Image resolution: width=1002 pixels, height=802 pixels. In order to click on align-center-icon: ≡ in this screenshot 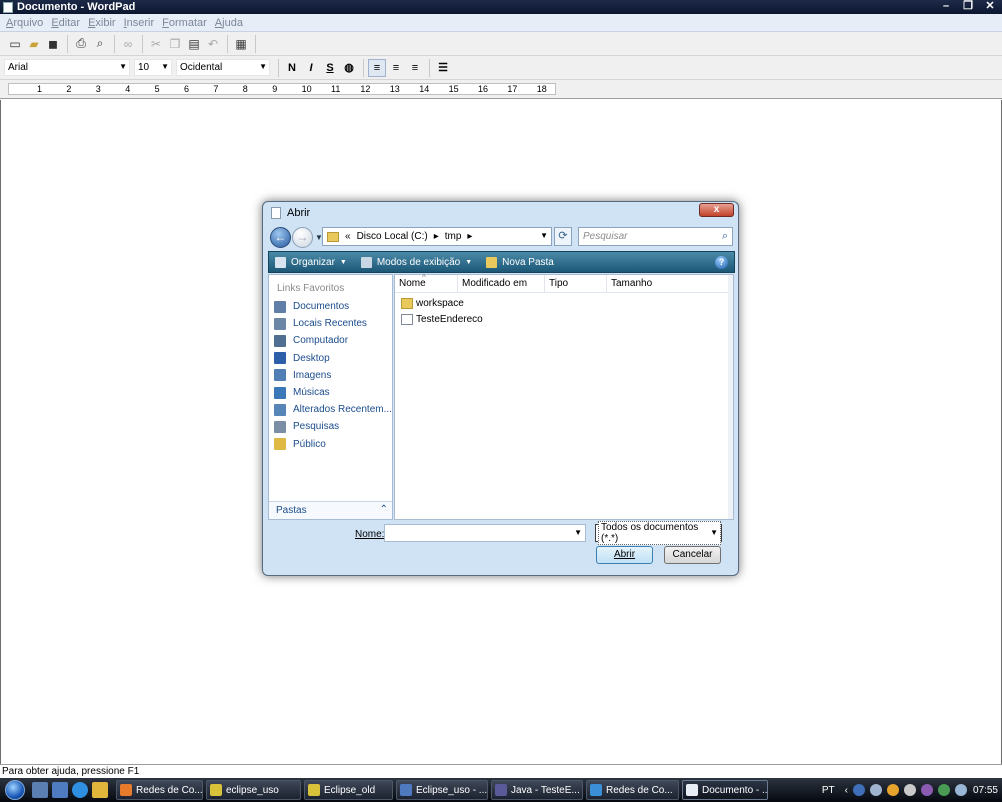, I will do `click(396, 68)`.